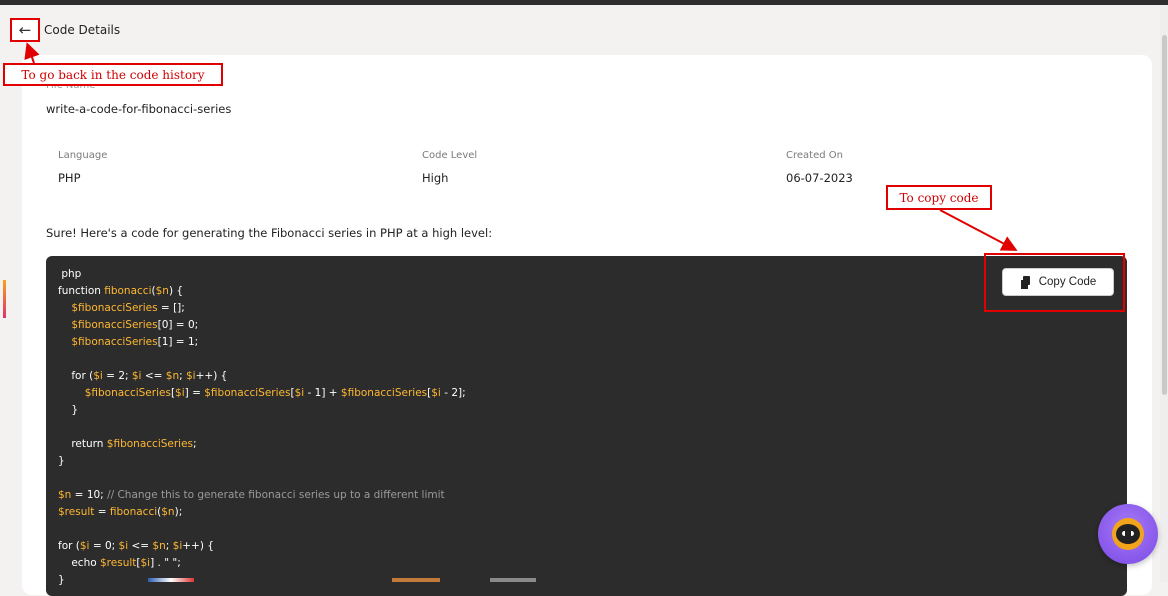 The image size is (1168, 596). I want to click on page-title: Code Details, so click(82, 30).